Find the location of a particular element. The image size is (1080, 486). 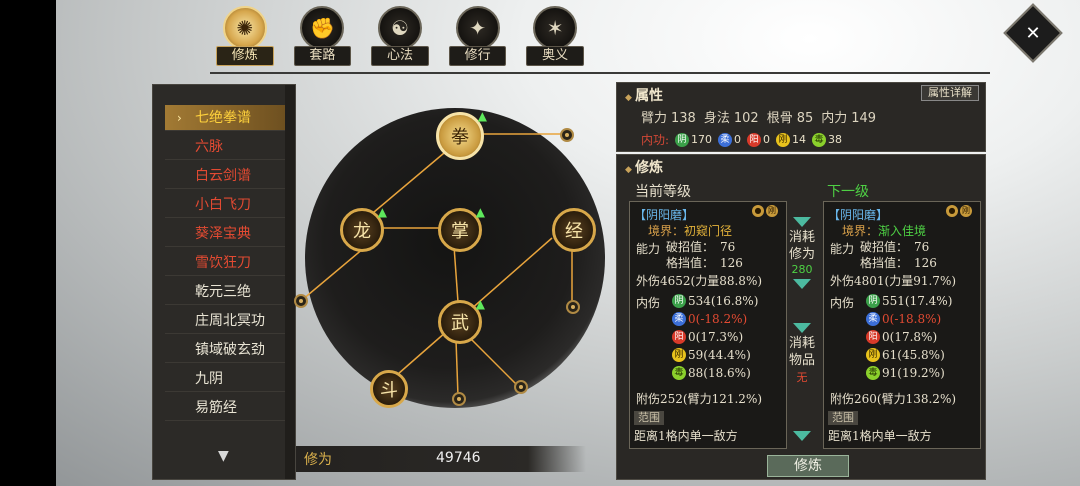

skill-item: 易筋经 is located at coordinates (225, 408).